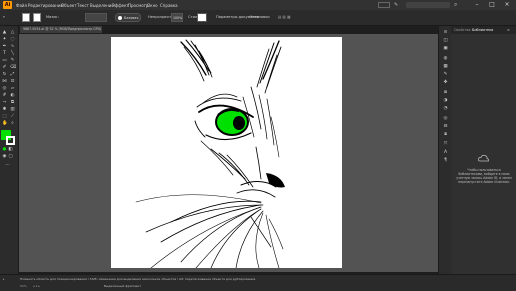 This screenshot has height=291, width=516. I want to click on fill-swatch, so click(26, 17).